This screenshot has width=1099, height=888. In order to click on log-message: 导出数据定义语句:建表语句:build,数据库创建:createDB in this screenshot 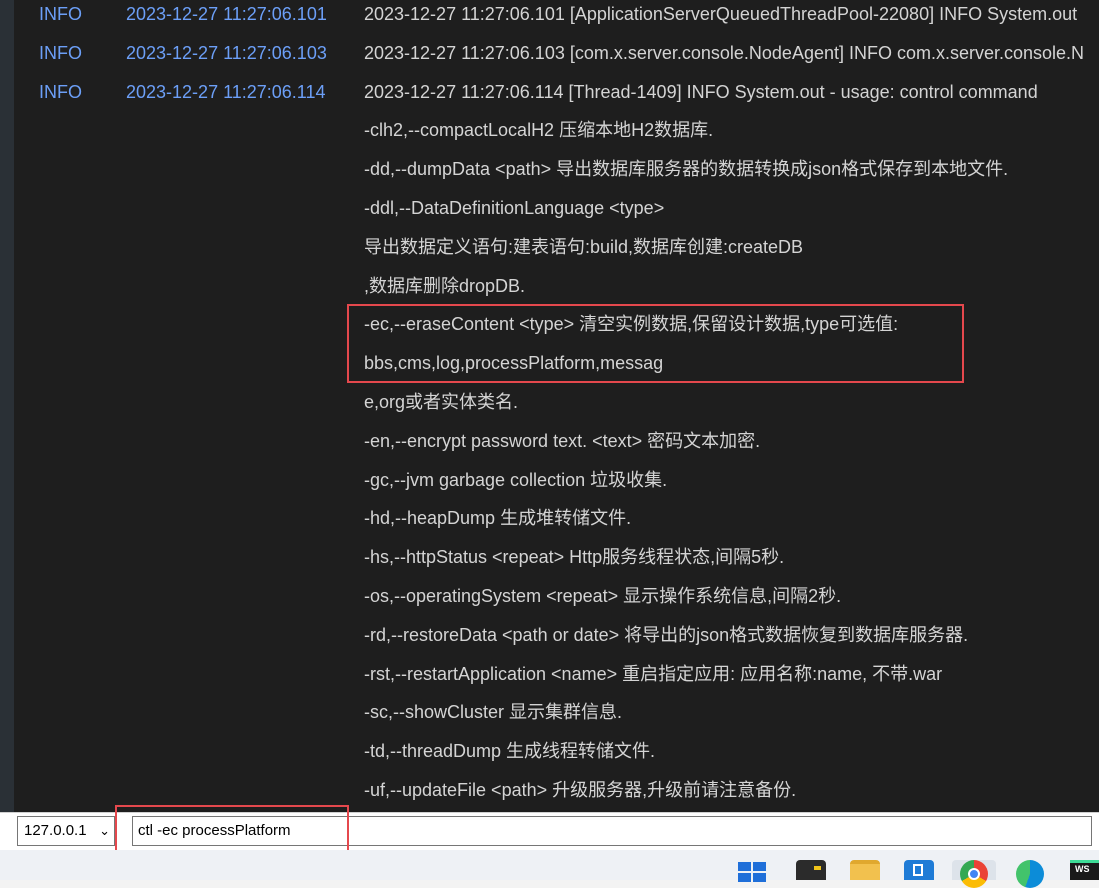, I will do `click(584, 246)`.